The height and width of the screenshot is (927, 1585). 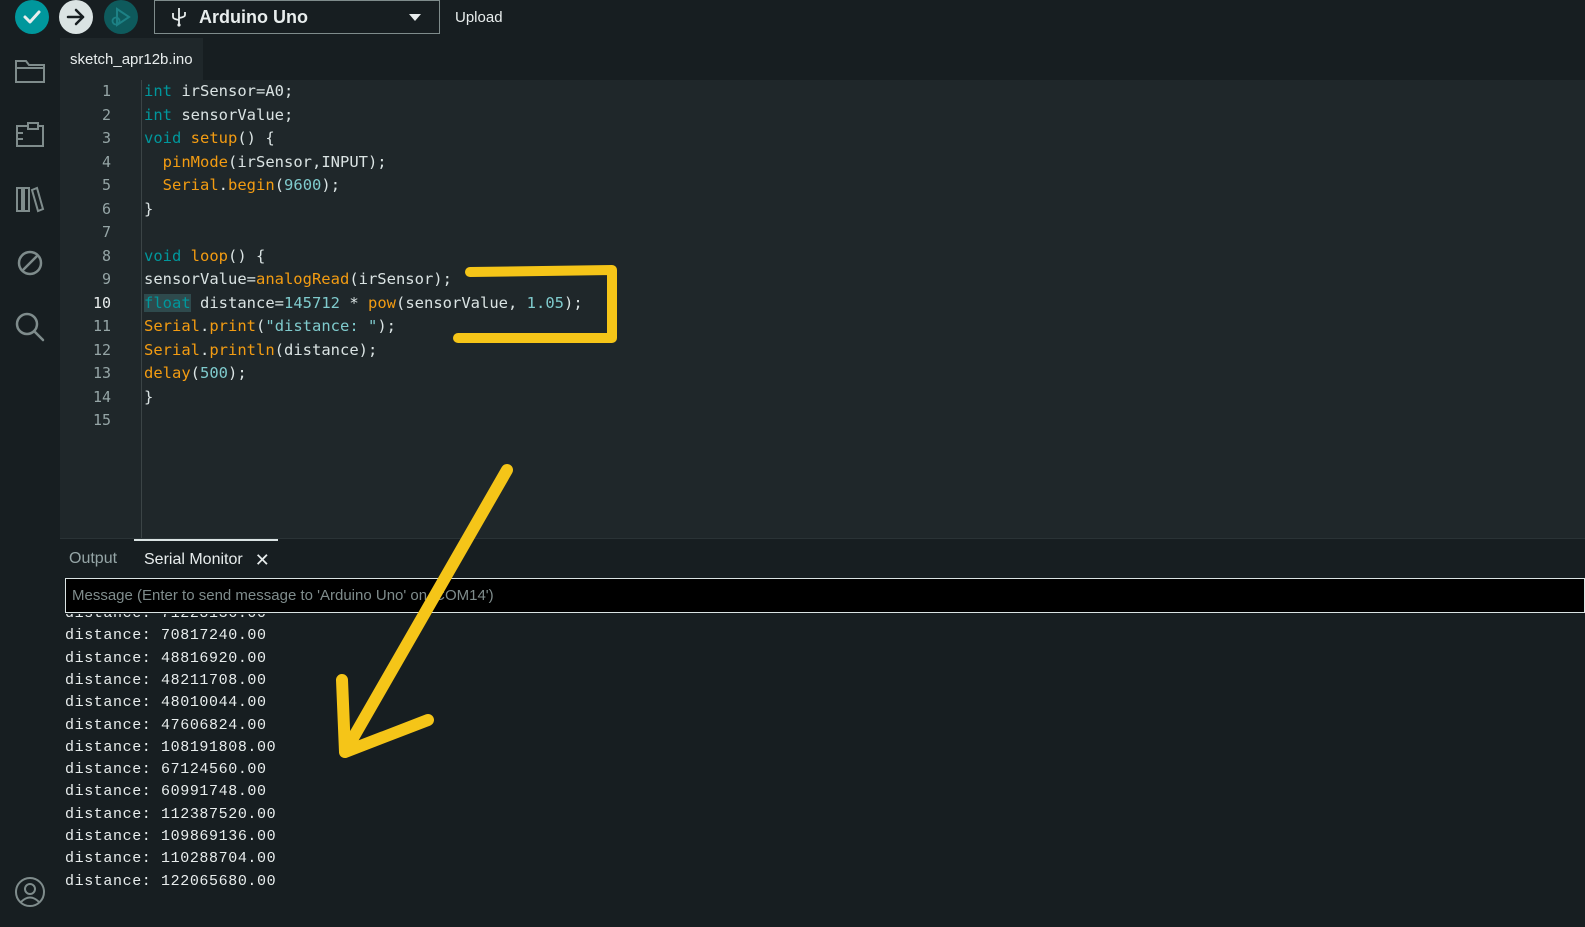 I want to click on debug-button, so click(x=121, y=17).